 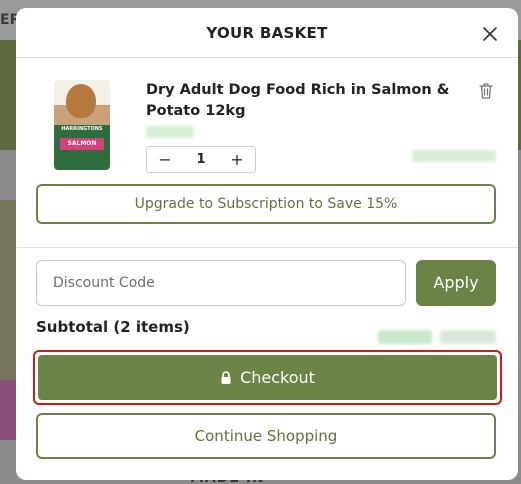 I want to click on apply-discount-button: Apply, so click(x=456, y=283).